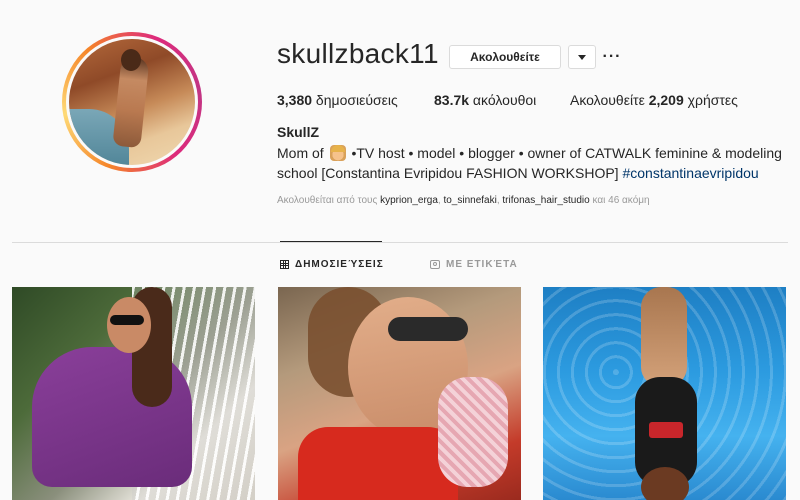 This screenshot has width=800, height=500. Describe the element at coordinates (612, 57) in the screenshot. I see `more-options-button: ···` at that location.